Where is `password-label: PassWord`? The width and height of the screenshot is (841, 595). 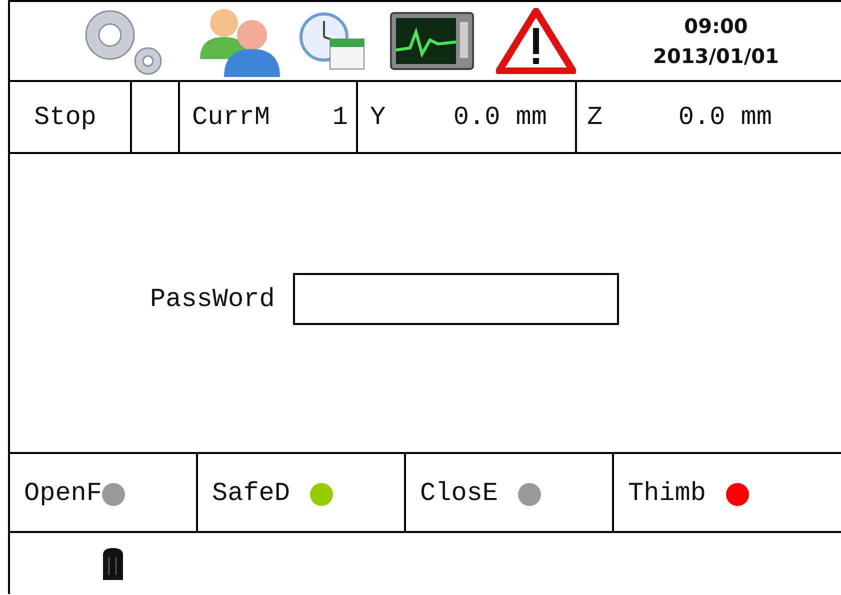
password-label: PassWord is located at coordinates (212, 299).